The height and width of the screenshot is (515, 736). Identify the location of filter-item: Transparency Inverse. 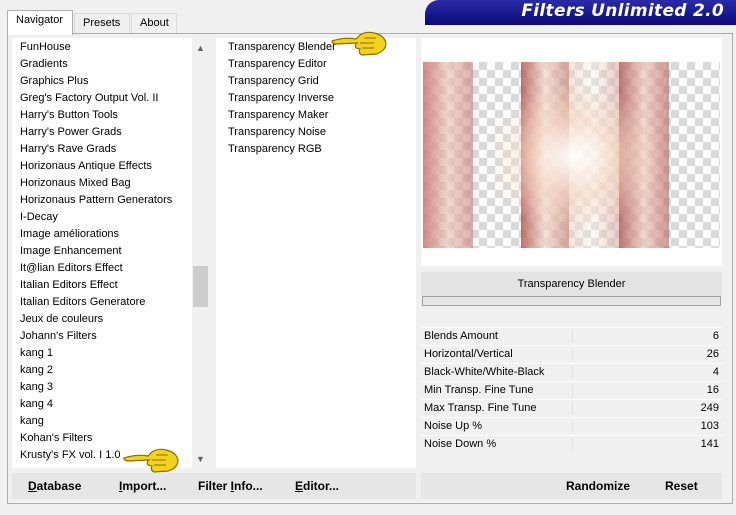
(281, 98).